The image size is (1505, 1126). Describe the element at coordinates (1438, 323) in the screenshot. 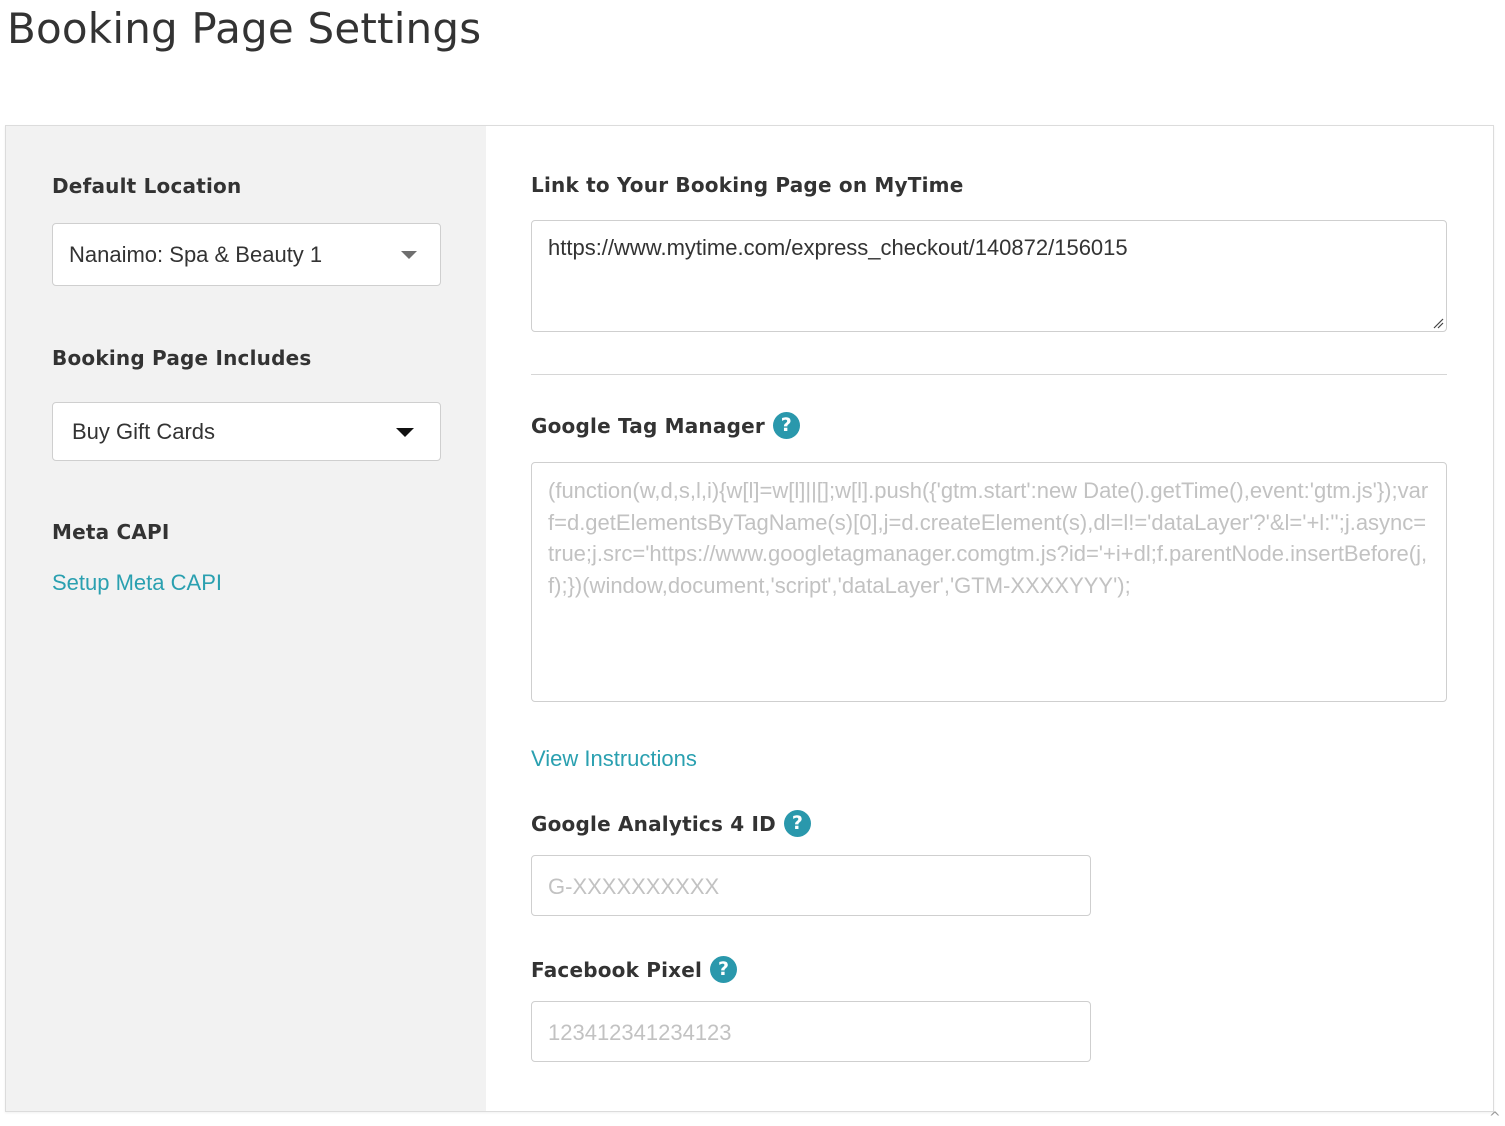

I see `resize-grip-icon` at that location.